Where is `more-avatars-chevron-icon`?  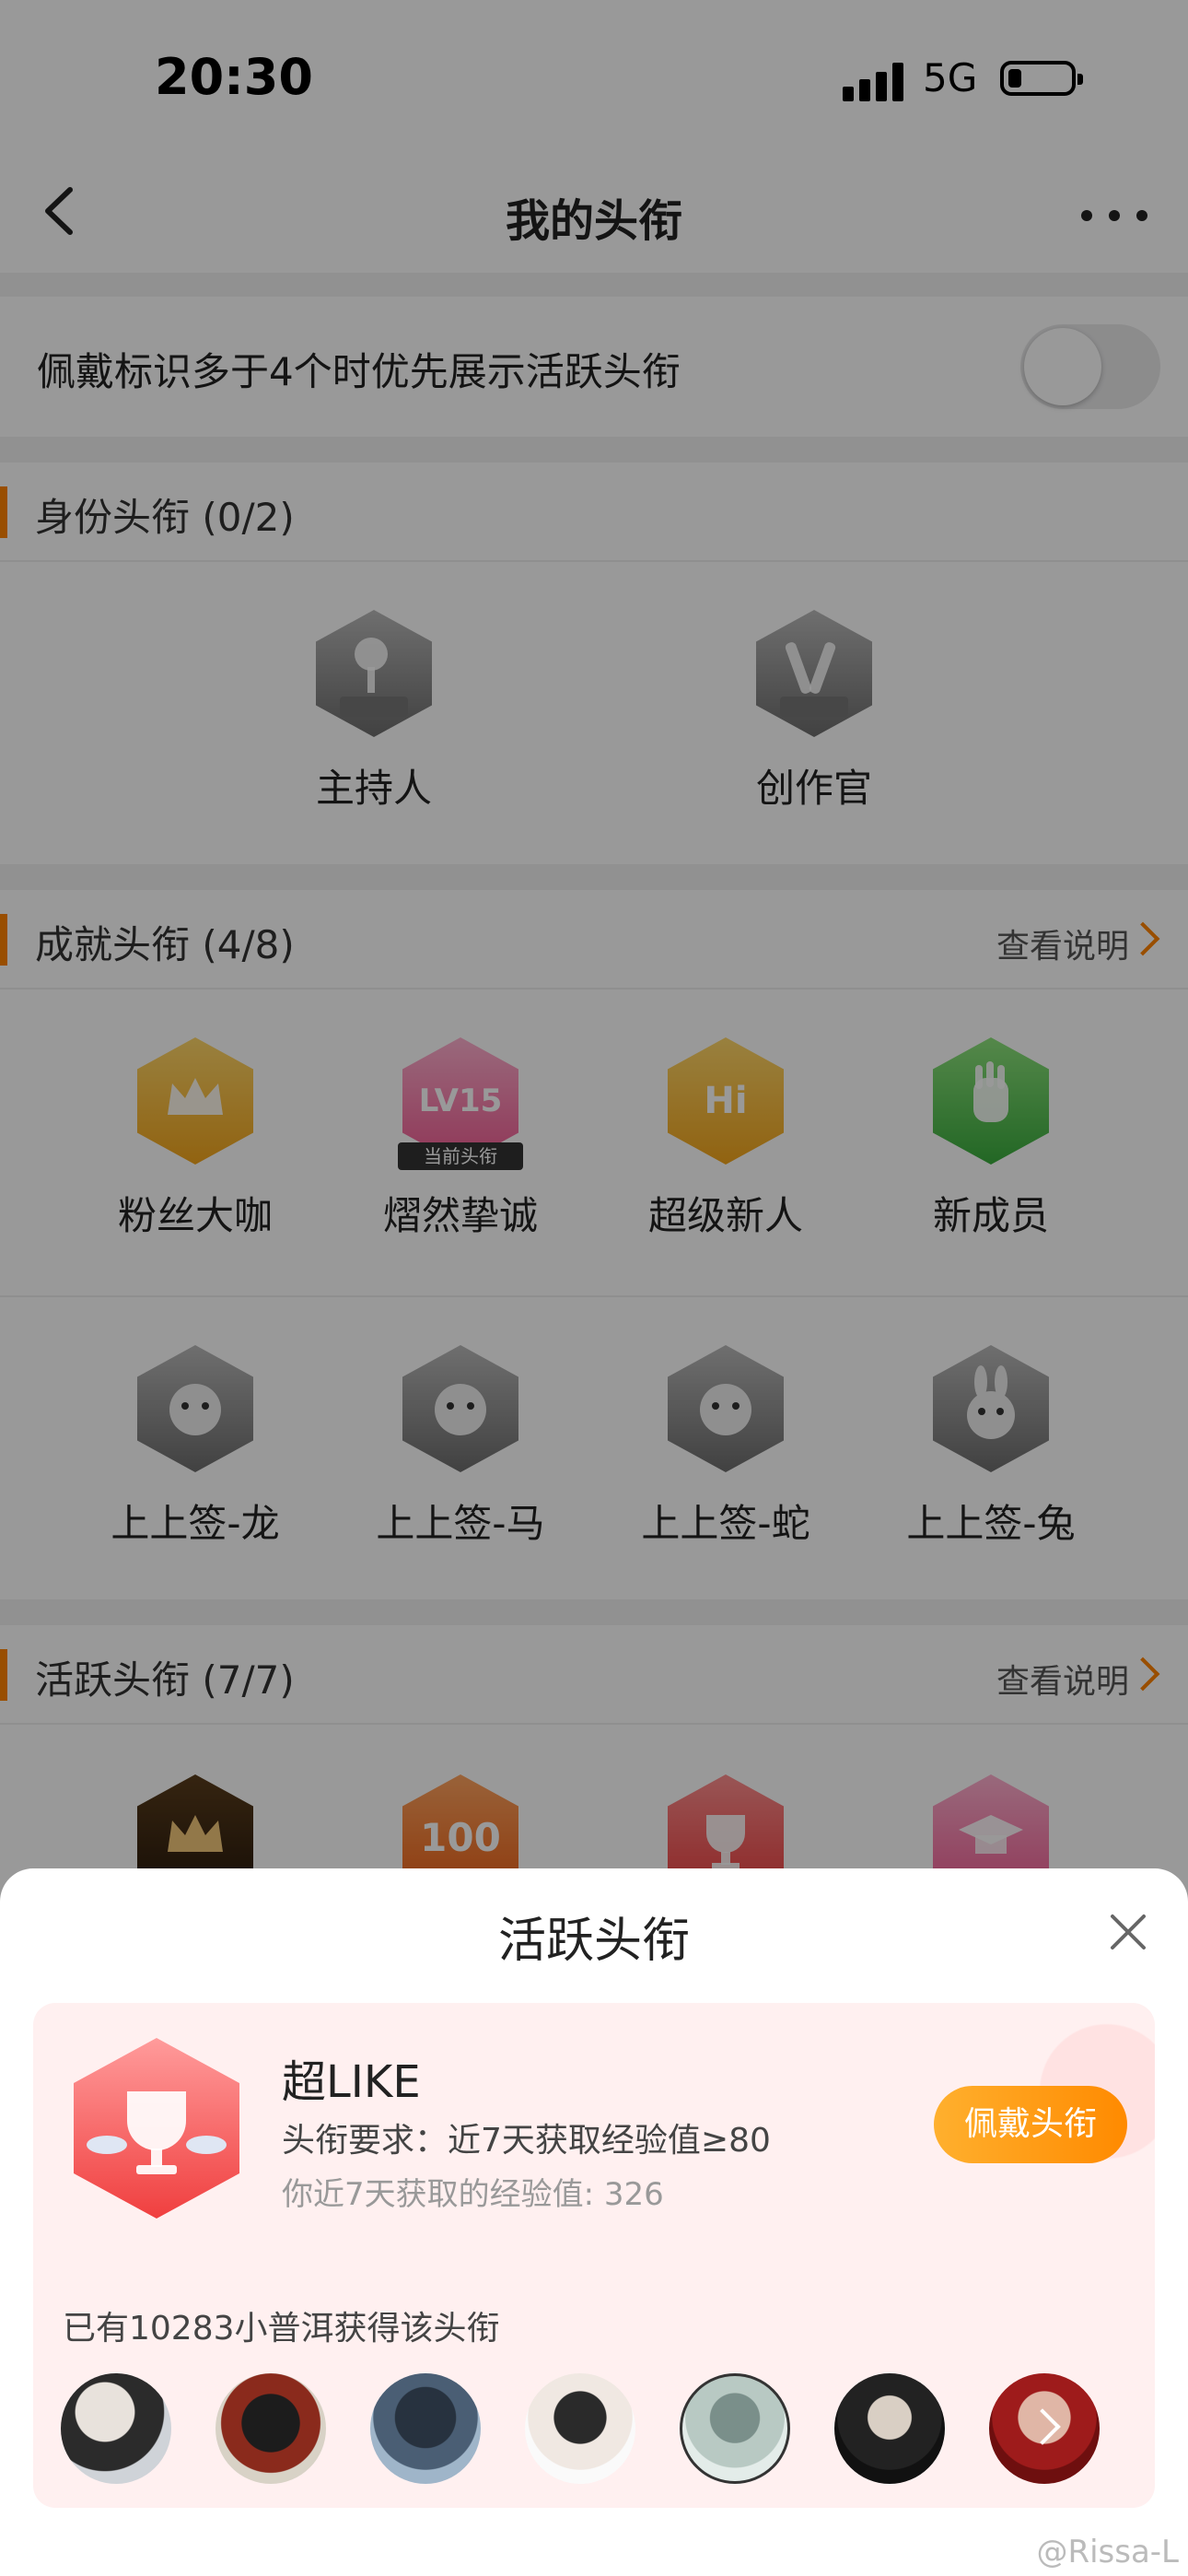
more-avatars-chevron-icon is located at coordinates (1044, 2428).